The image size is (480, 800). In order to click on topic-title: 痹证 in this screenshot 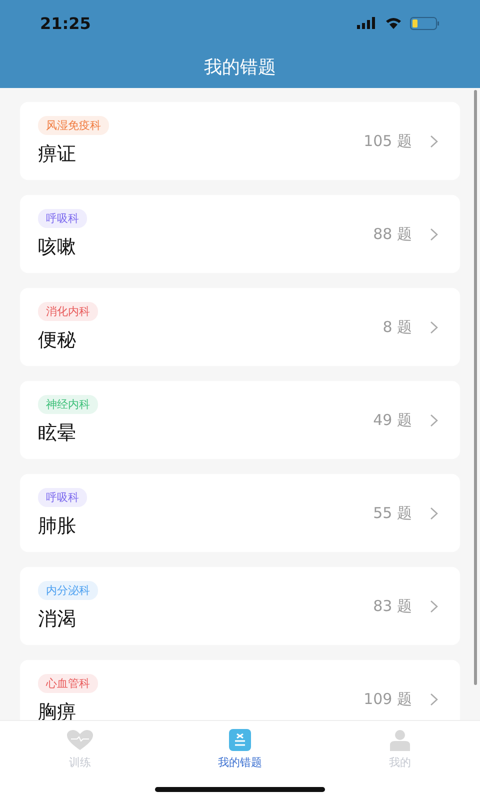, I will do `click(57, 154)`.